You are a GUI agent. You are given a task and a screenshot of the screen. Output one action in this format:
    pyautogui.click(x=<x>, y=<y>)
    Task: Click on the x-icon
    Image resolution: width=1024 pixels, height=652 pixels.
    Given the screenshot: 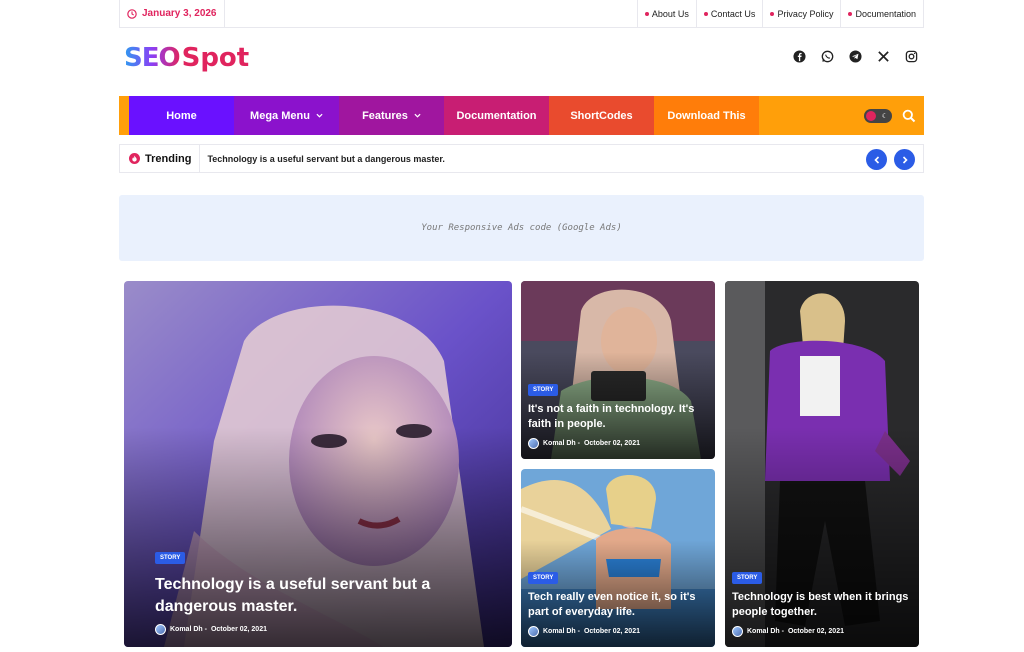 What is the action you would take?
    pyautogui.click(x=883, y=56)
    